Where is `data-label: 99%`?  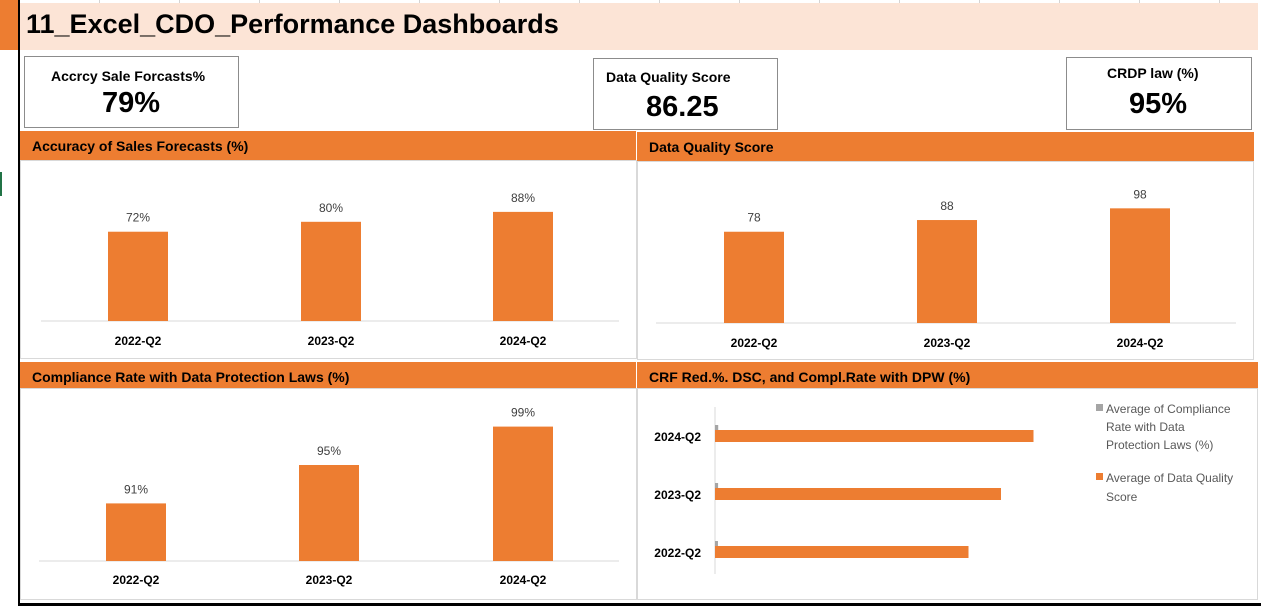
data-label: 99% is located at coordinates (523, 413).